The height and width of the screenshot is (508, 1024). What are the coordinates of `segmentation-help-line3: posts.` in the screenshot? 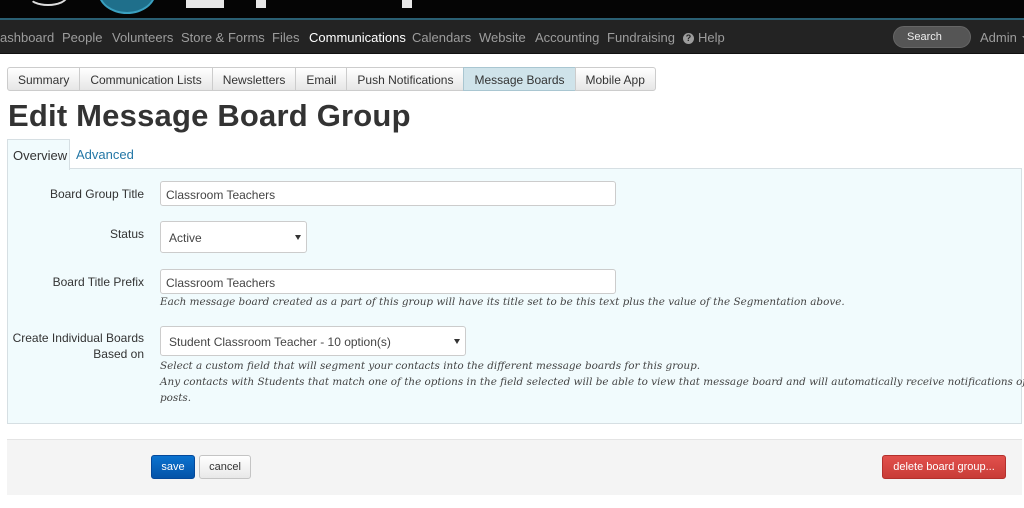 It's located at (176, 398).